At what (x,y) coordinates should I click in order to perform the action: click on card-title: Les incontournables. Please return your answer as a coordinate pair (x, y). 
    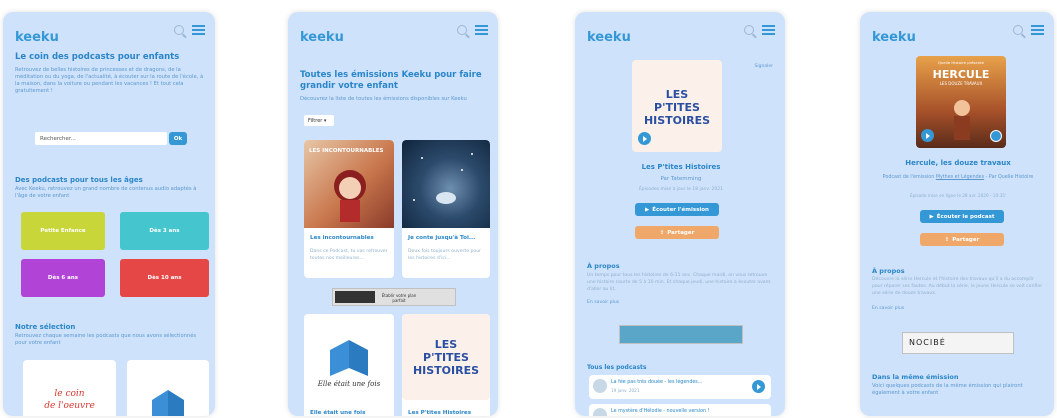
    Looking at the image, I should click on (342, 238).